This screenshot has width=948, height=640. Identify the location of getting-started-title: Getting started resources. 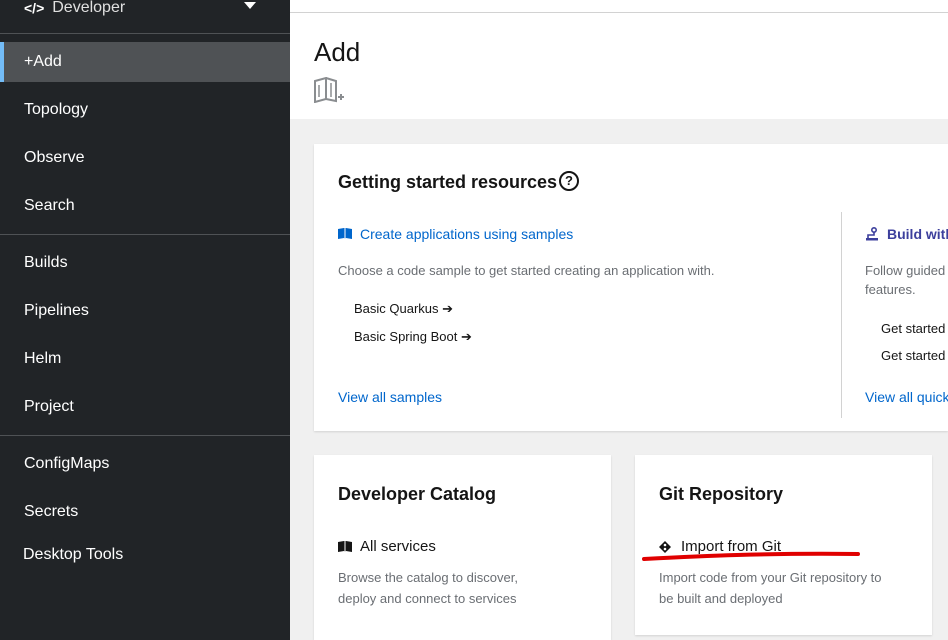
(448, 182).